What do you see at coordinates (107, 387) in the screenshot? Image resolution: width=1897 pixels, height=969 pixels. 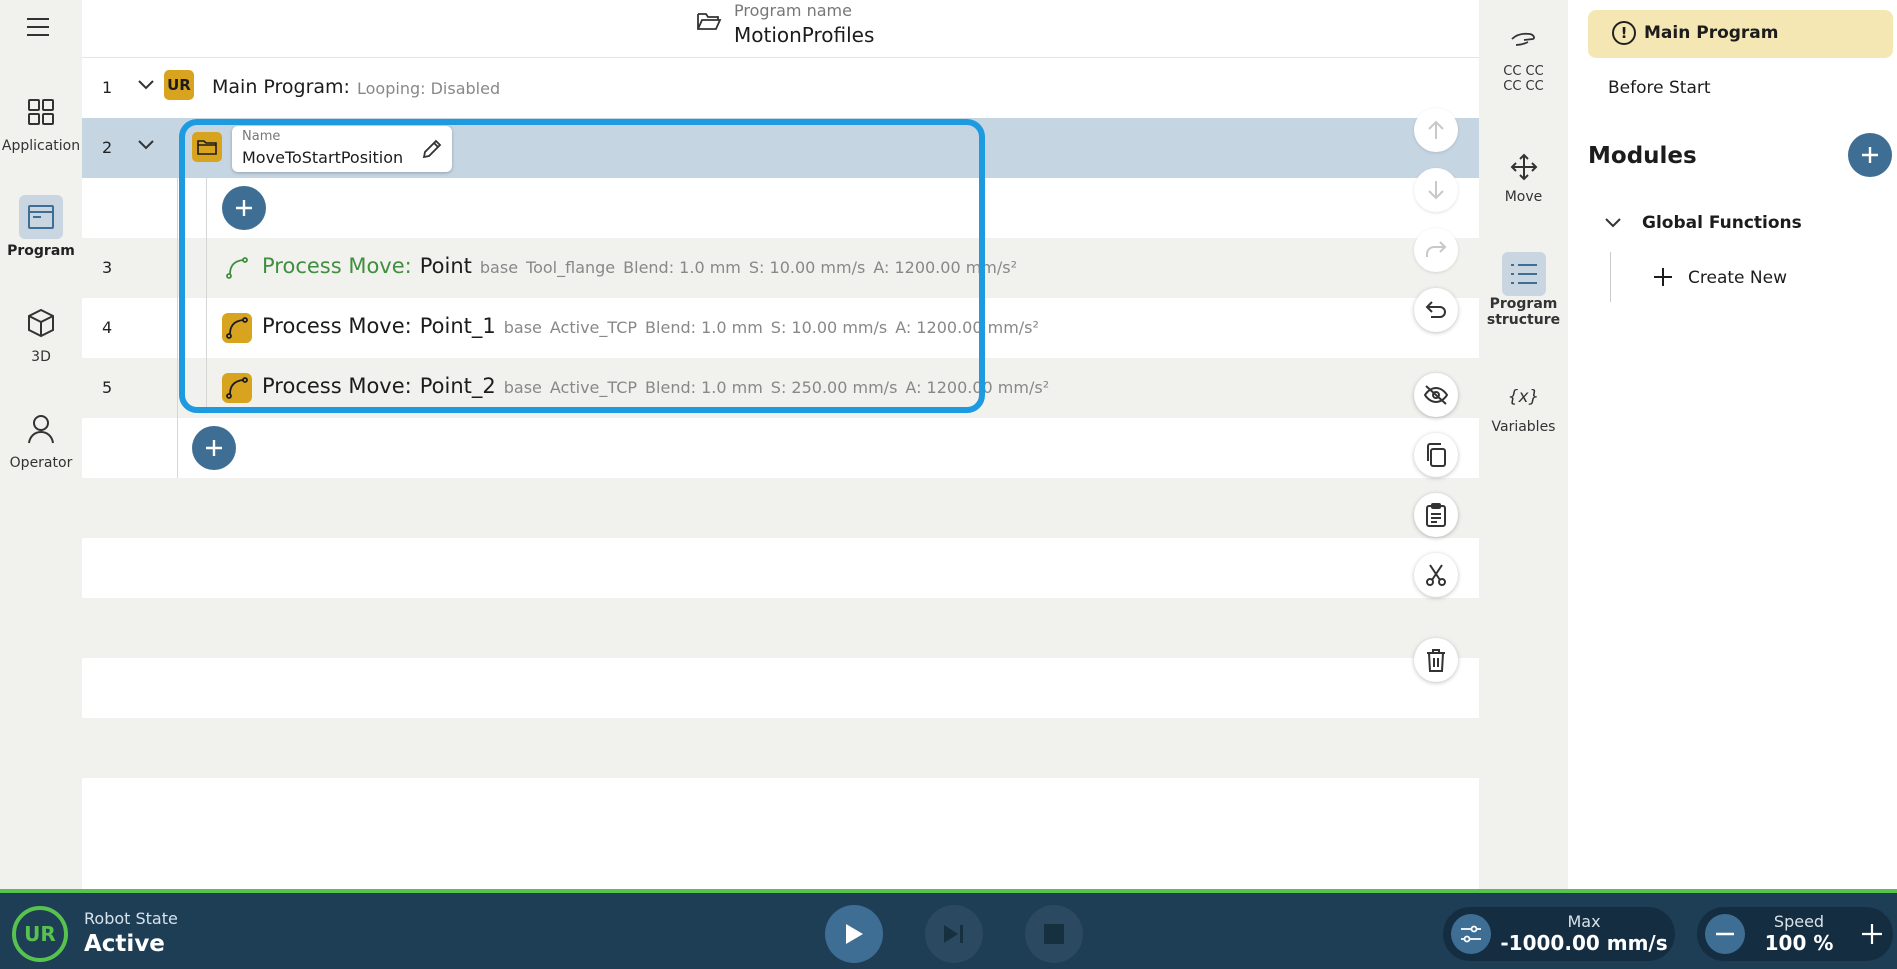 I see `line-number: 5` at bounding box center [107, 387].